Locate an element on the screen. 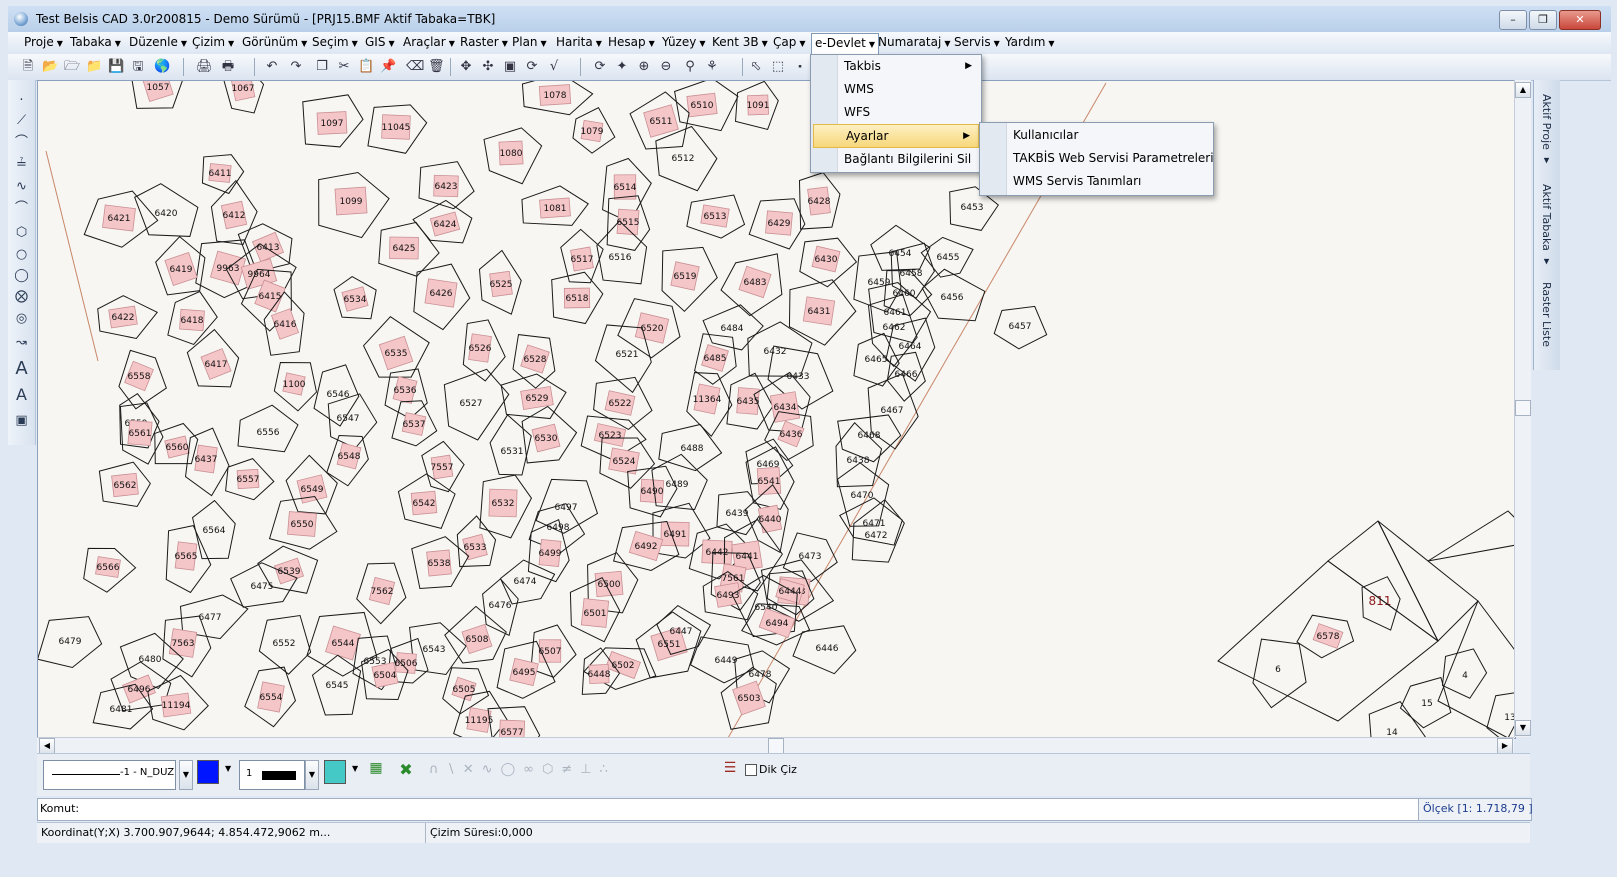 Image resolution: width=1617 pixels, height=877 pixels. parcel: 6422 is located at coordinates (128, 317).